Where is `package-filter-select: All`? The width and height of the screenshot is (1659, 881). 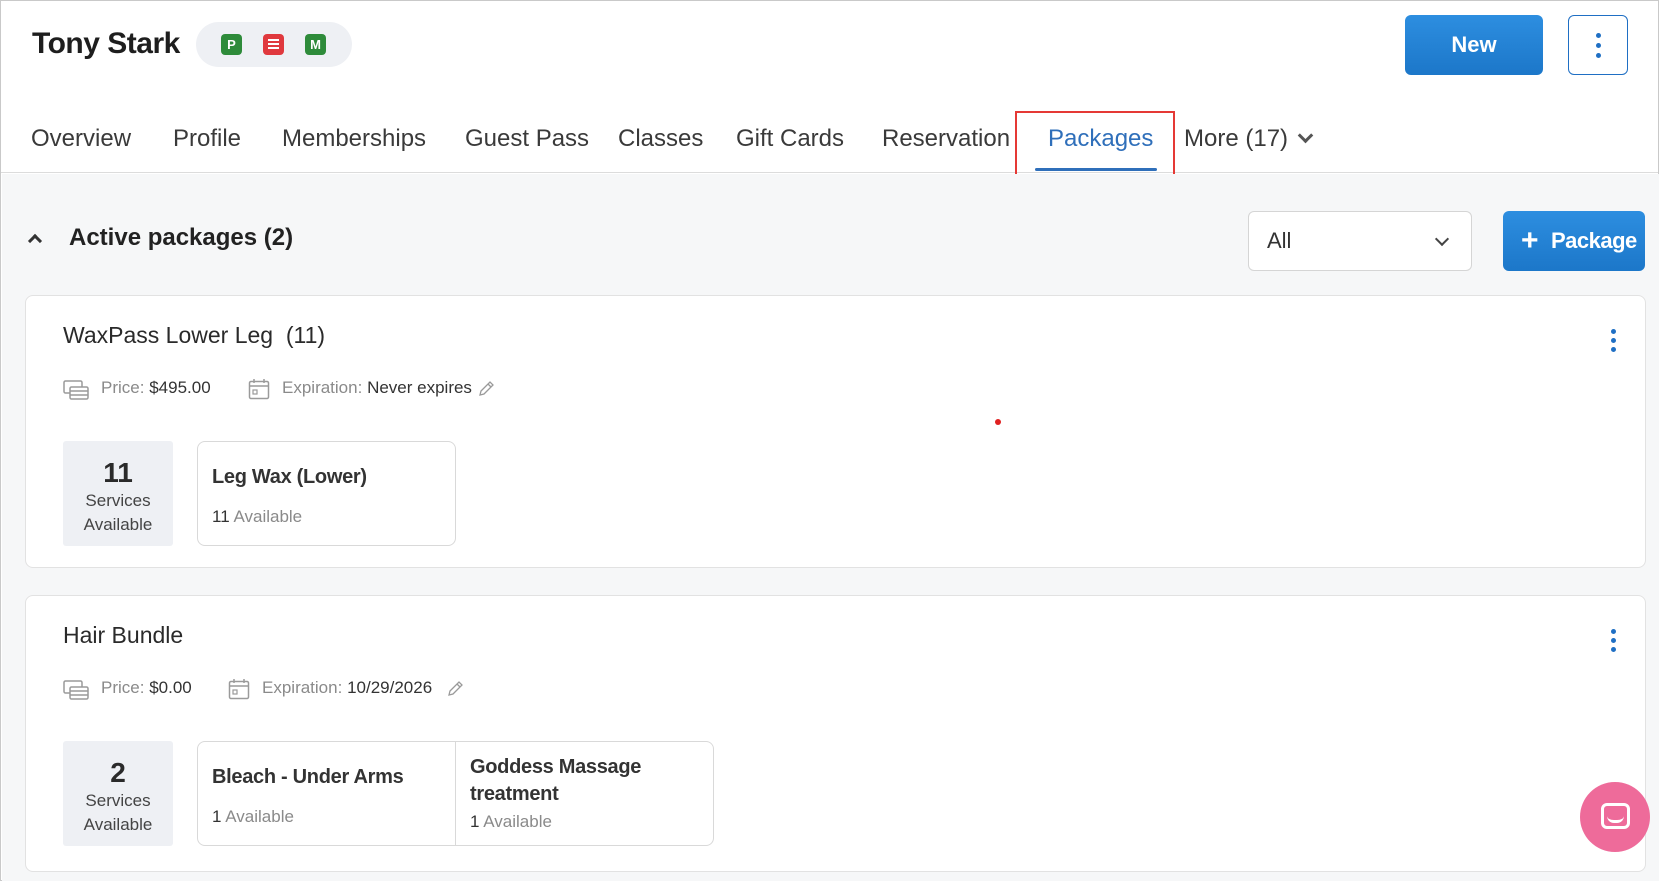
package-filter-select: All is located at coordinates (1360, 241).